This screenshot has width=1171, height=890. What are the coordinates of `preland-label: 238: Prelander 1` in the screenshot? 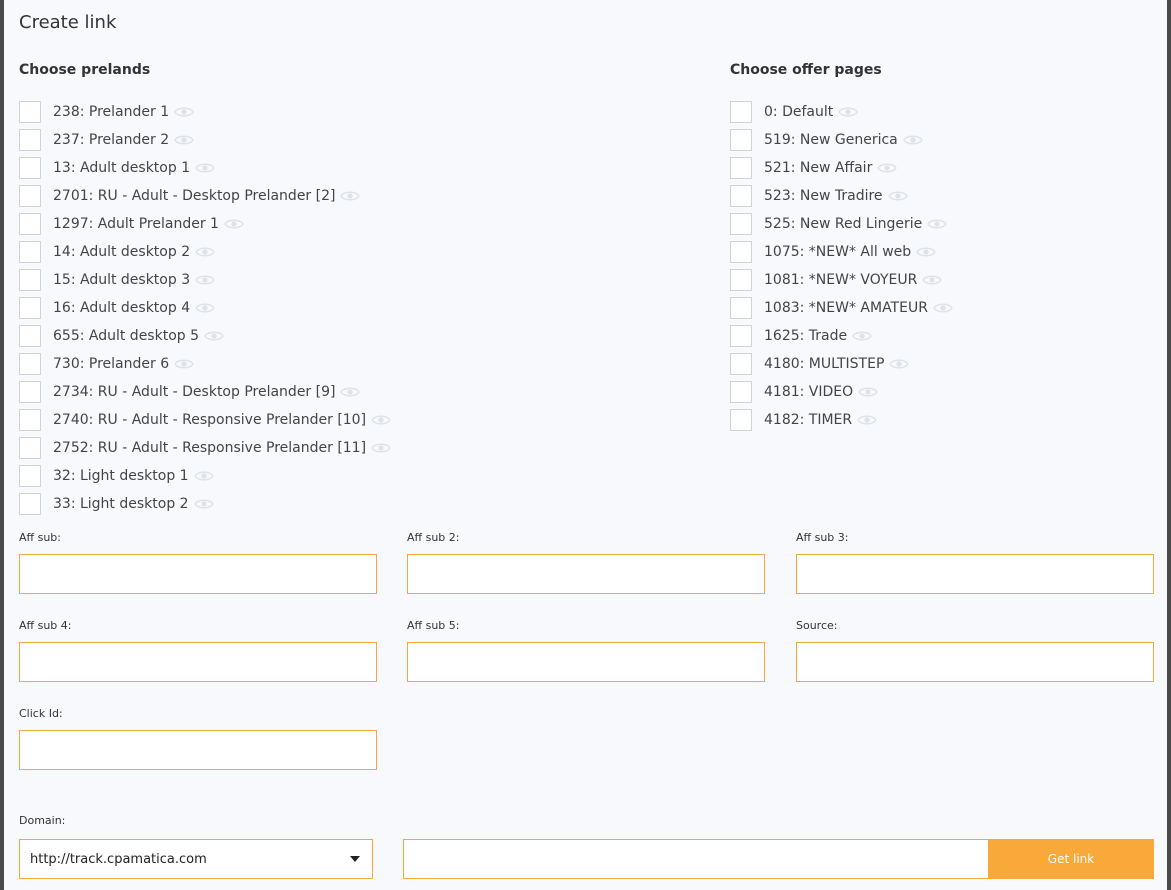 It's located at (111, 112).